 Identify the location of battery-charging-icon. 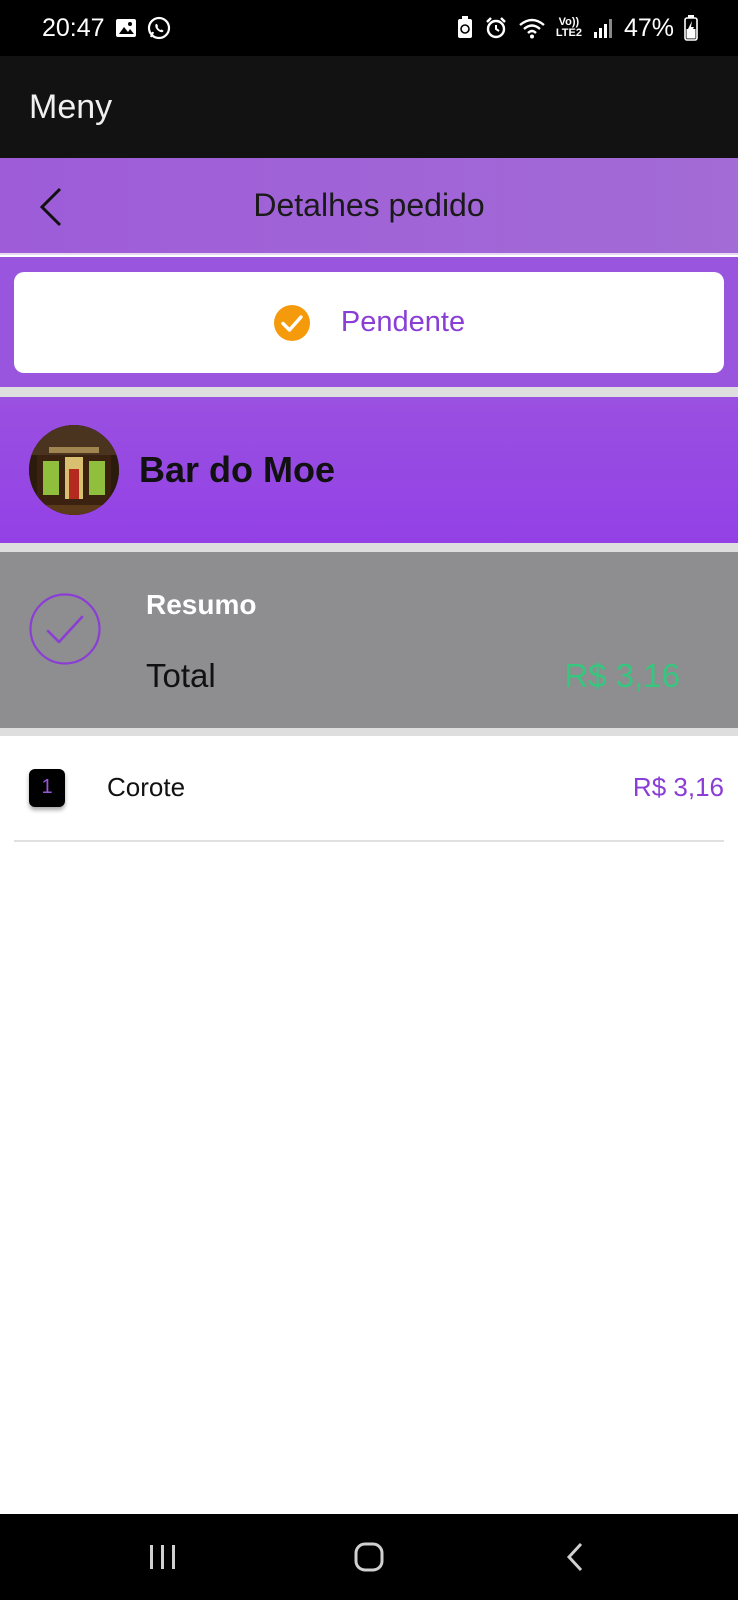
(691, 28).